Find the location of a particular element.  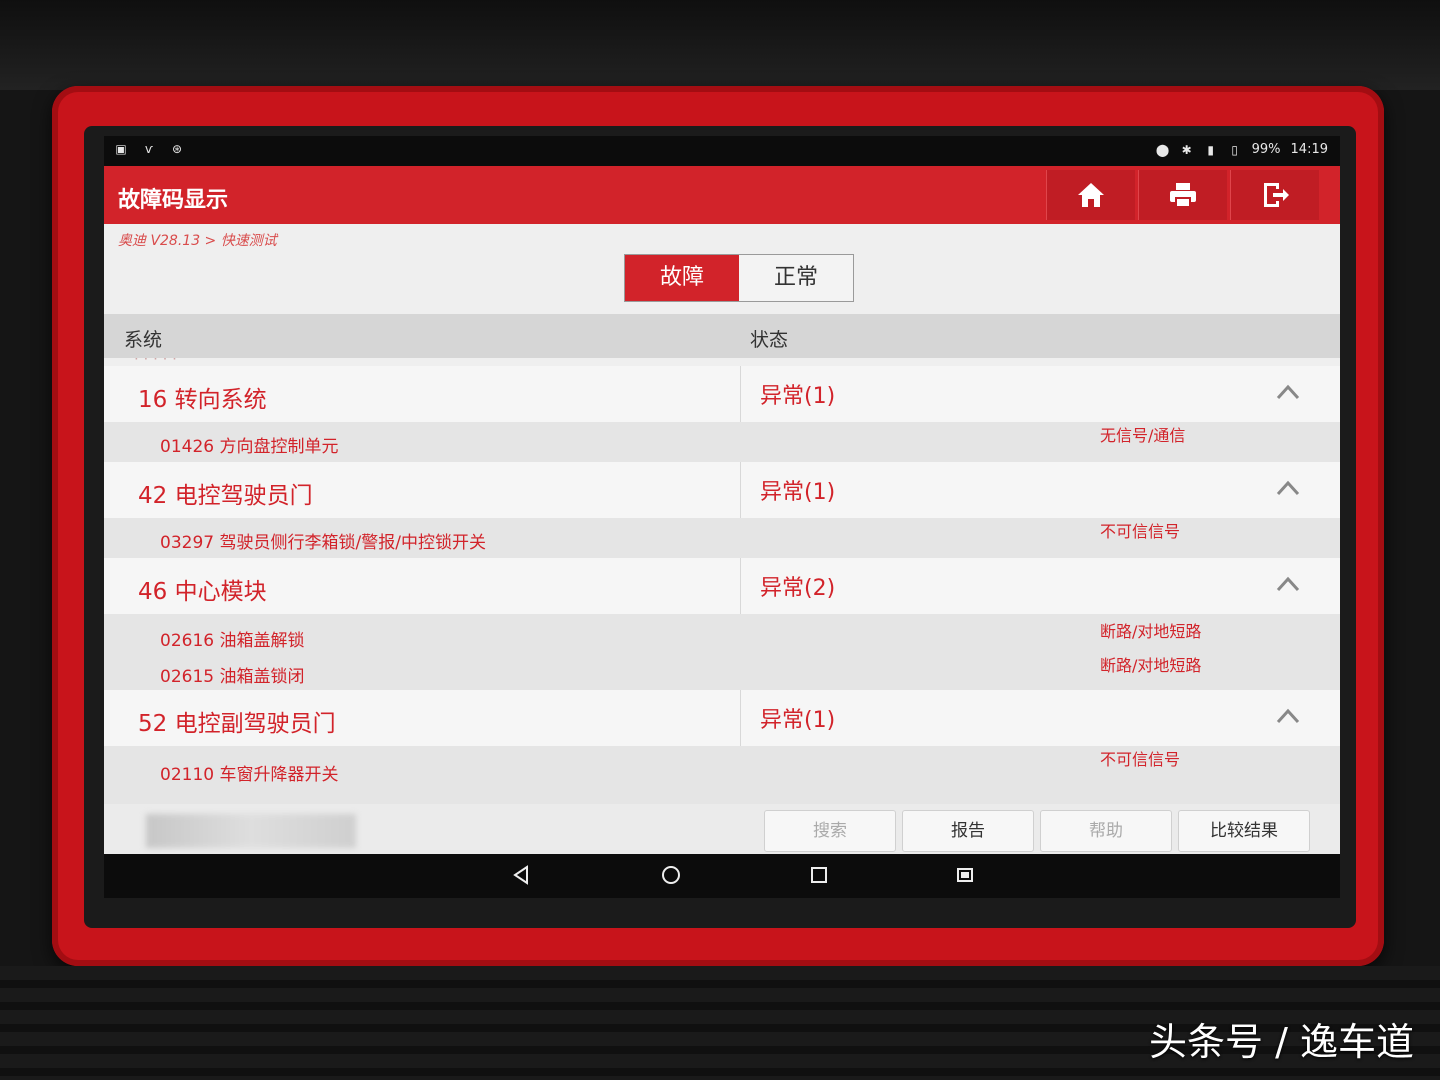

report-button: 报告 is located at coordinates (968, 831).